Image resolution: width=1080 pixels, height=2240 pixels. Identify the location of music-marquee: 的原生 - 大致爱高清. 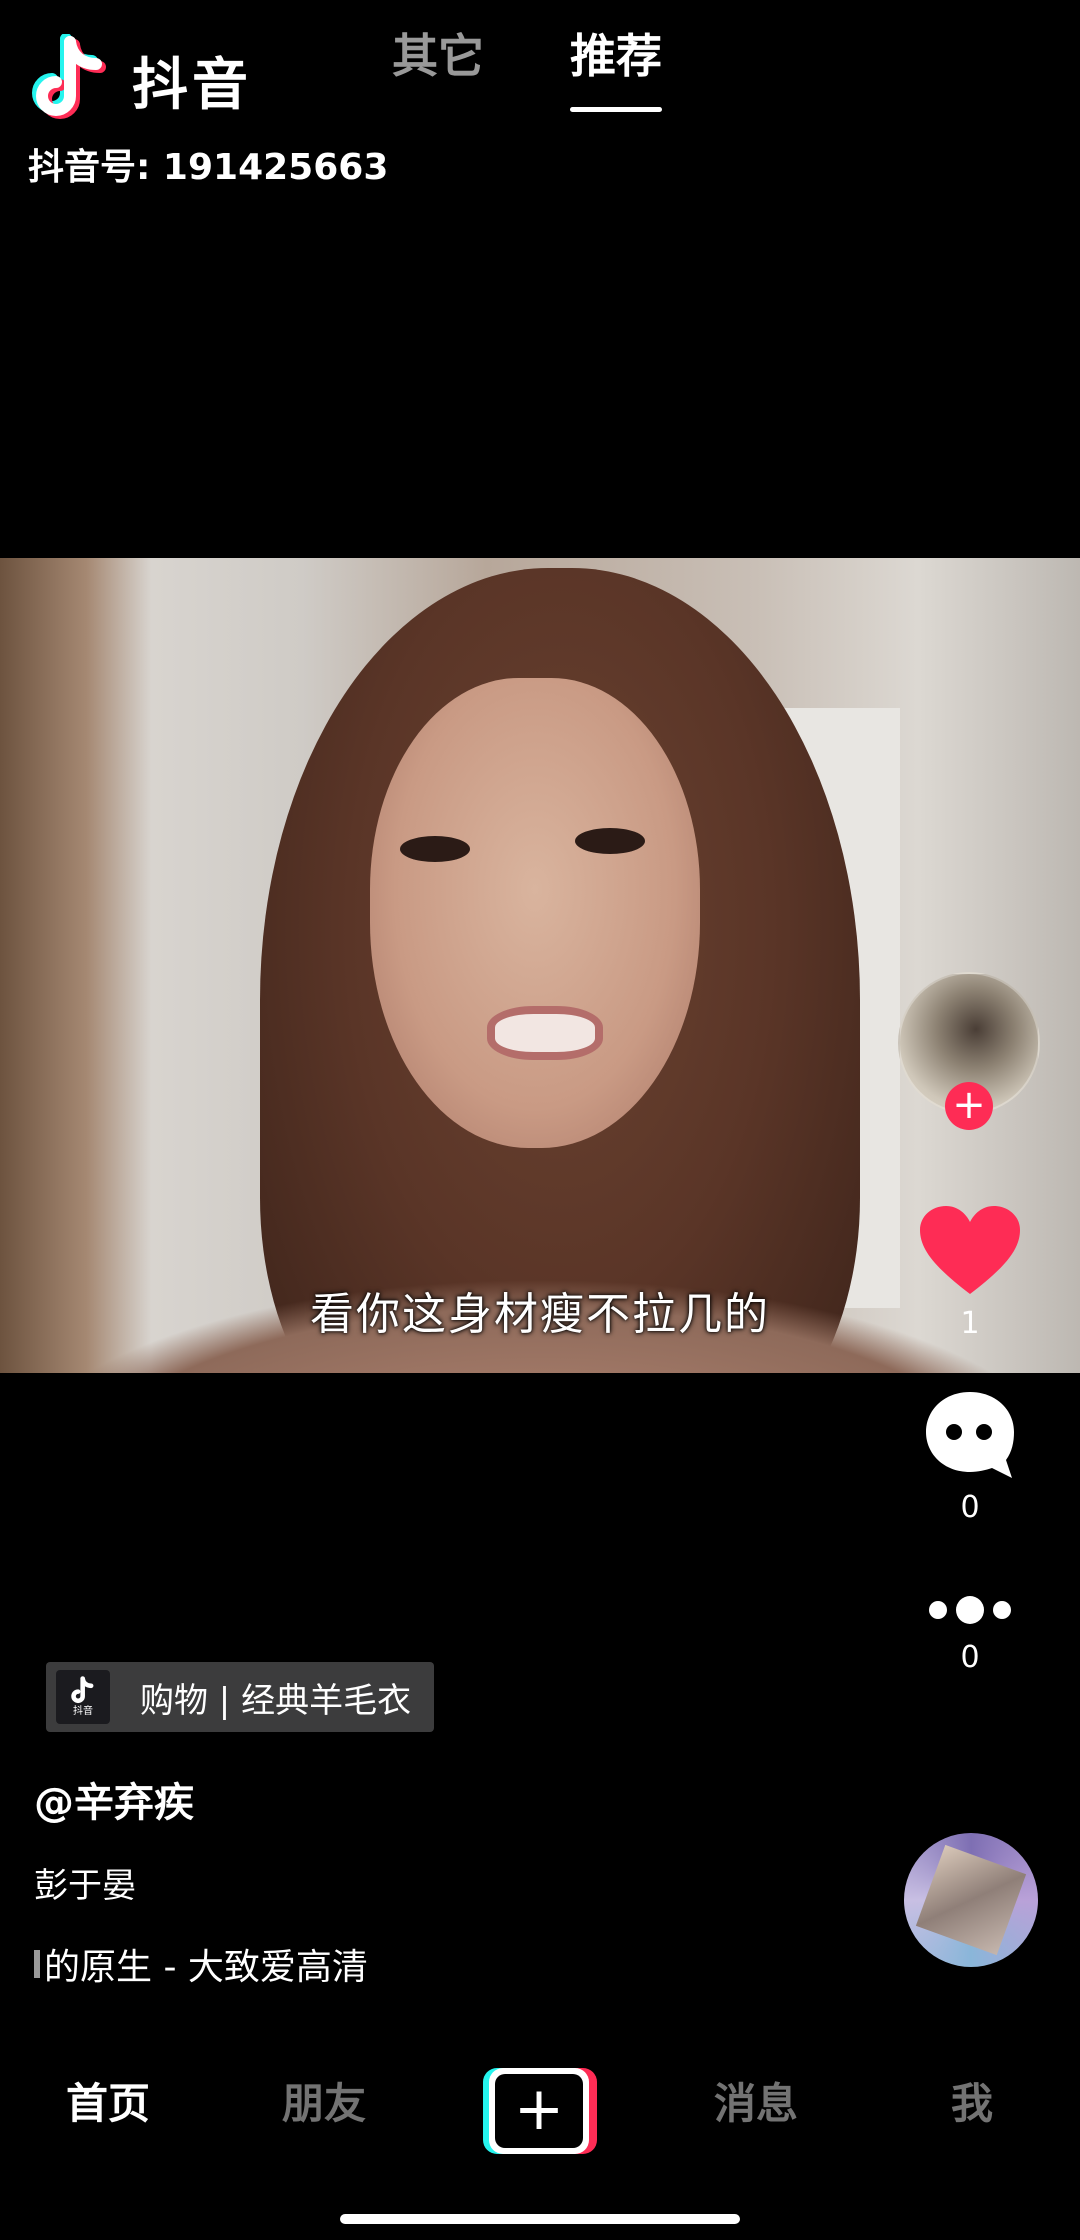
(201, 1964).